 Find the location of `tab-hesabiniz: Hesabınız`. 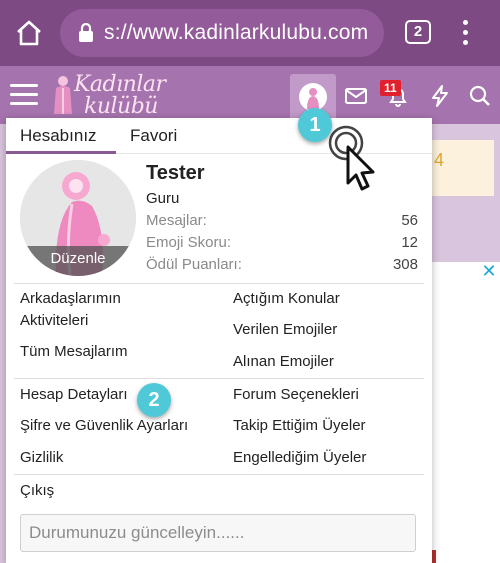

tab-hesabiniz: Hesabınız is located at coordinates (58, 136).